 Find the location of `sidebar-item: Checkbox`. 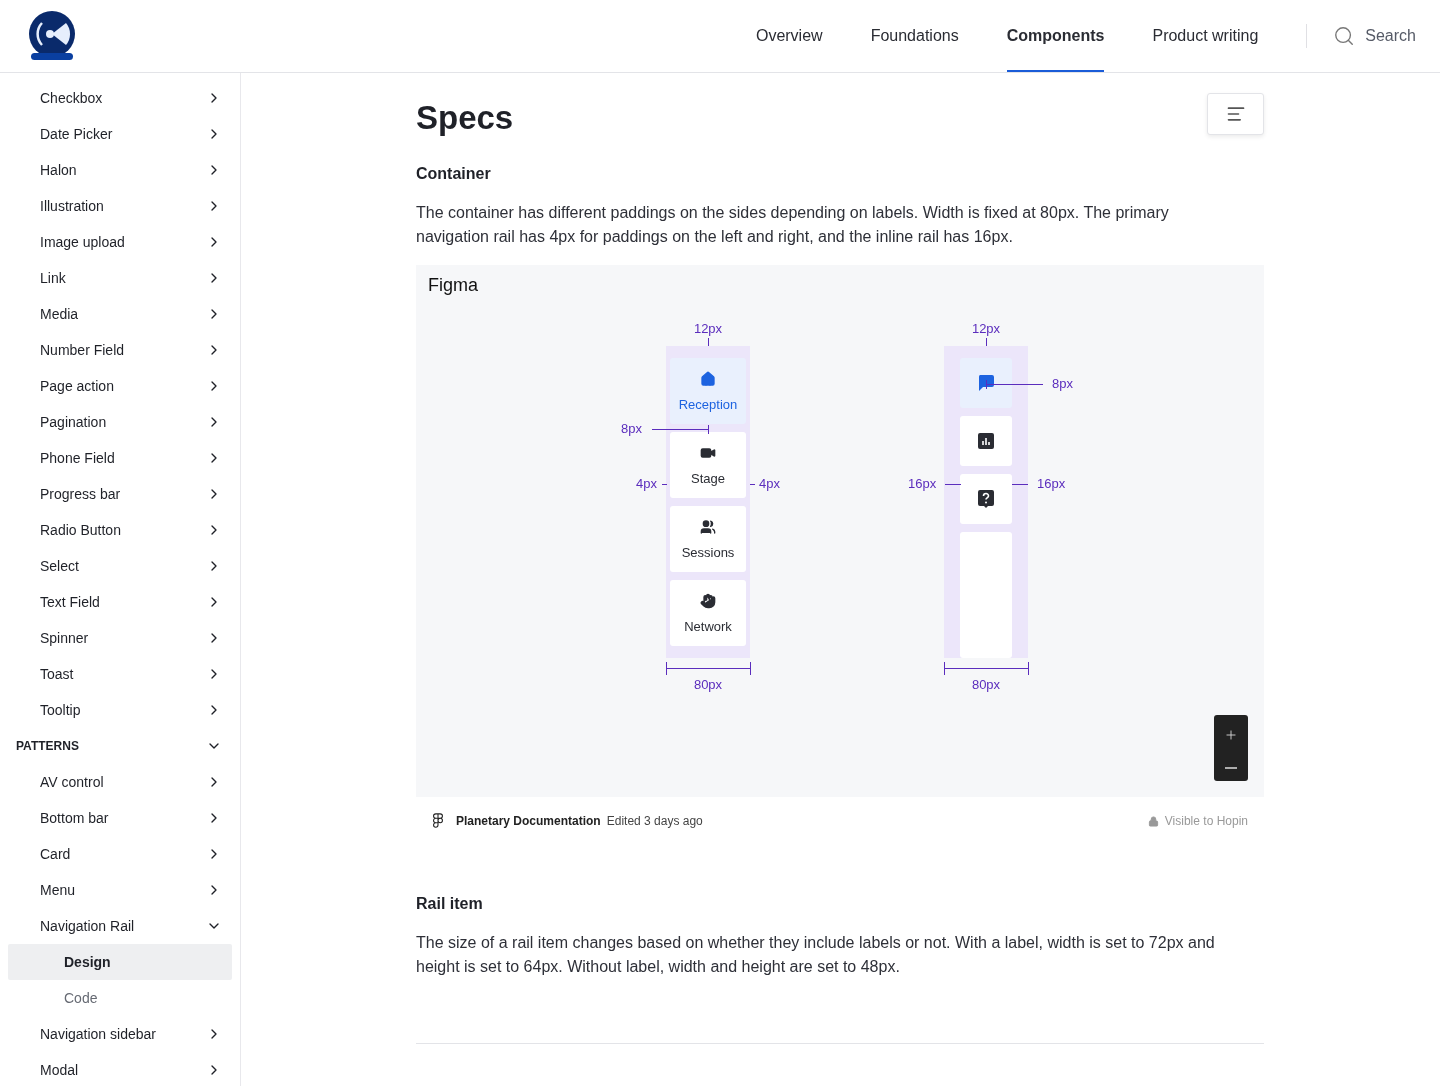

sidebar-item: Checkbox is located at coordinates (120, 98).